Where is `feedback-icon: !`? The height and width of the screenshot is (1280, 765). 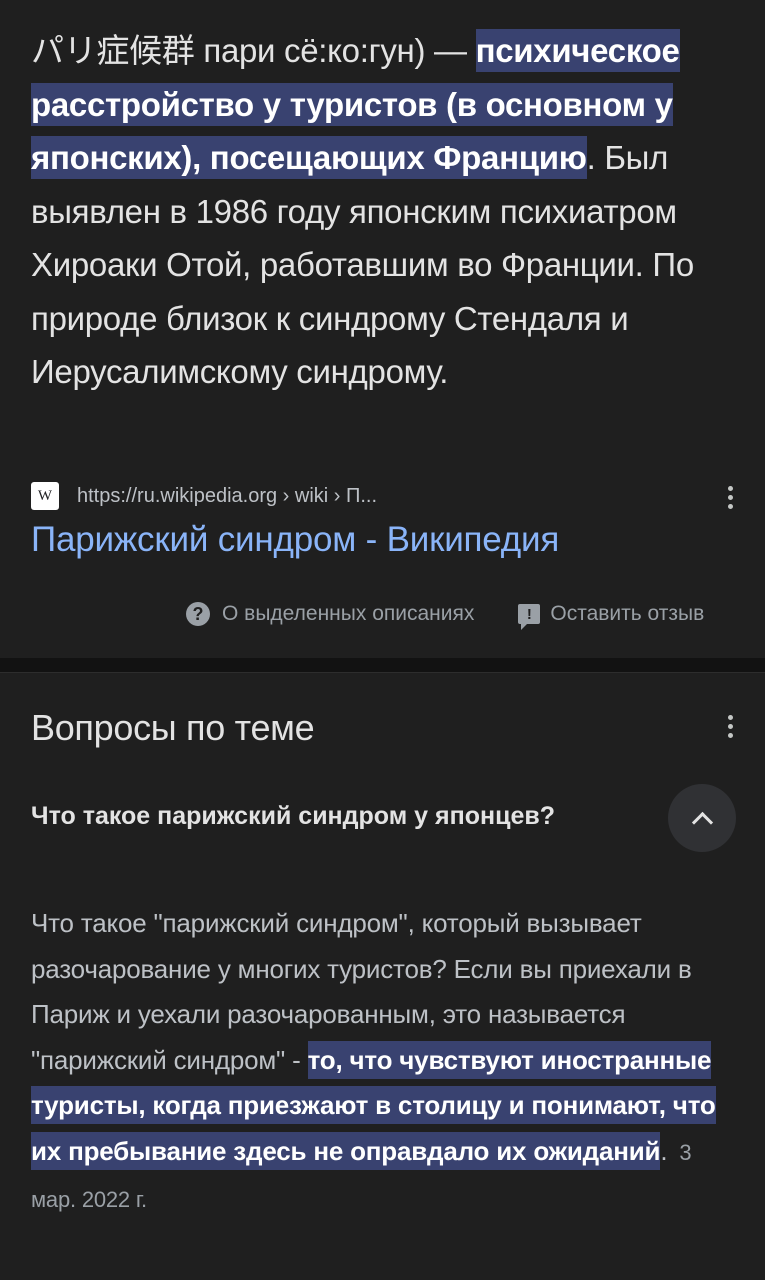 feedback-icon: ! is located at coordinates (529, 617).